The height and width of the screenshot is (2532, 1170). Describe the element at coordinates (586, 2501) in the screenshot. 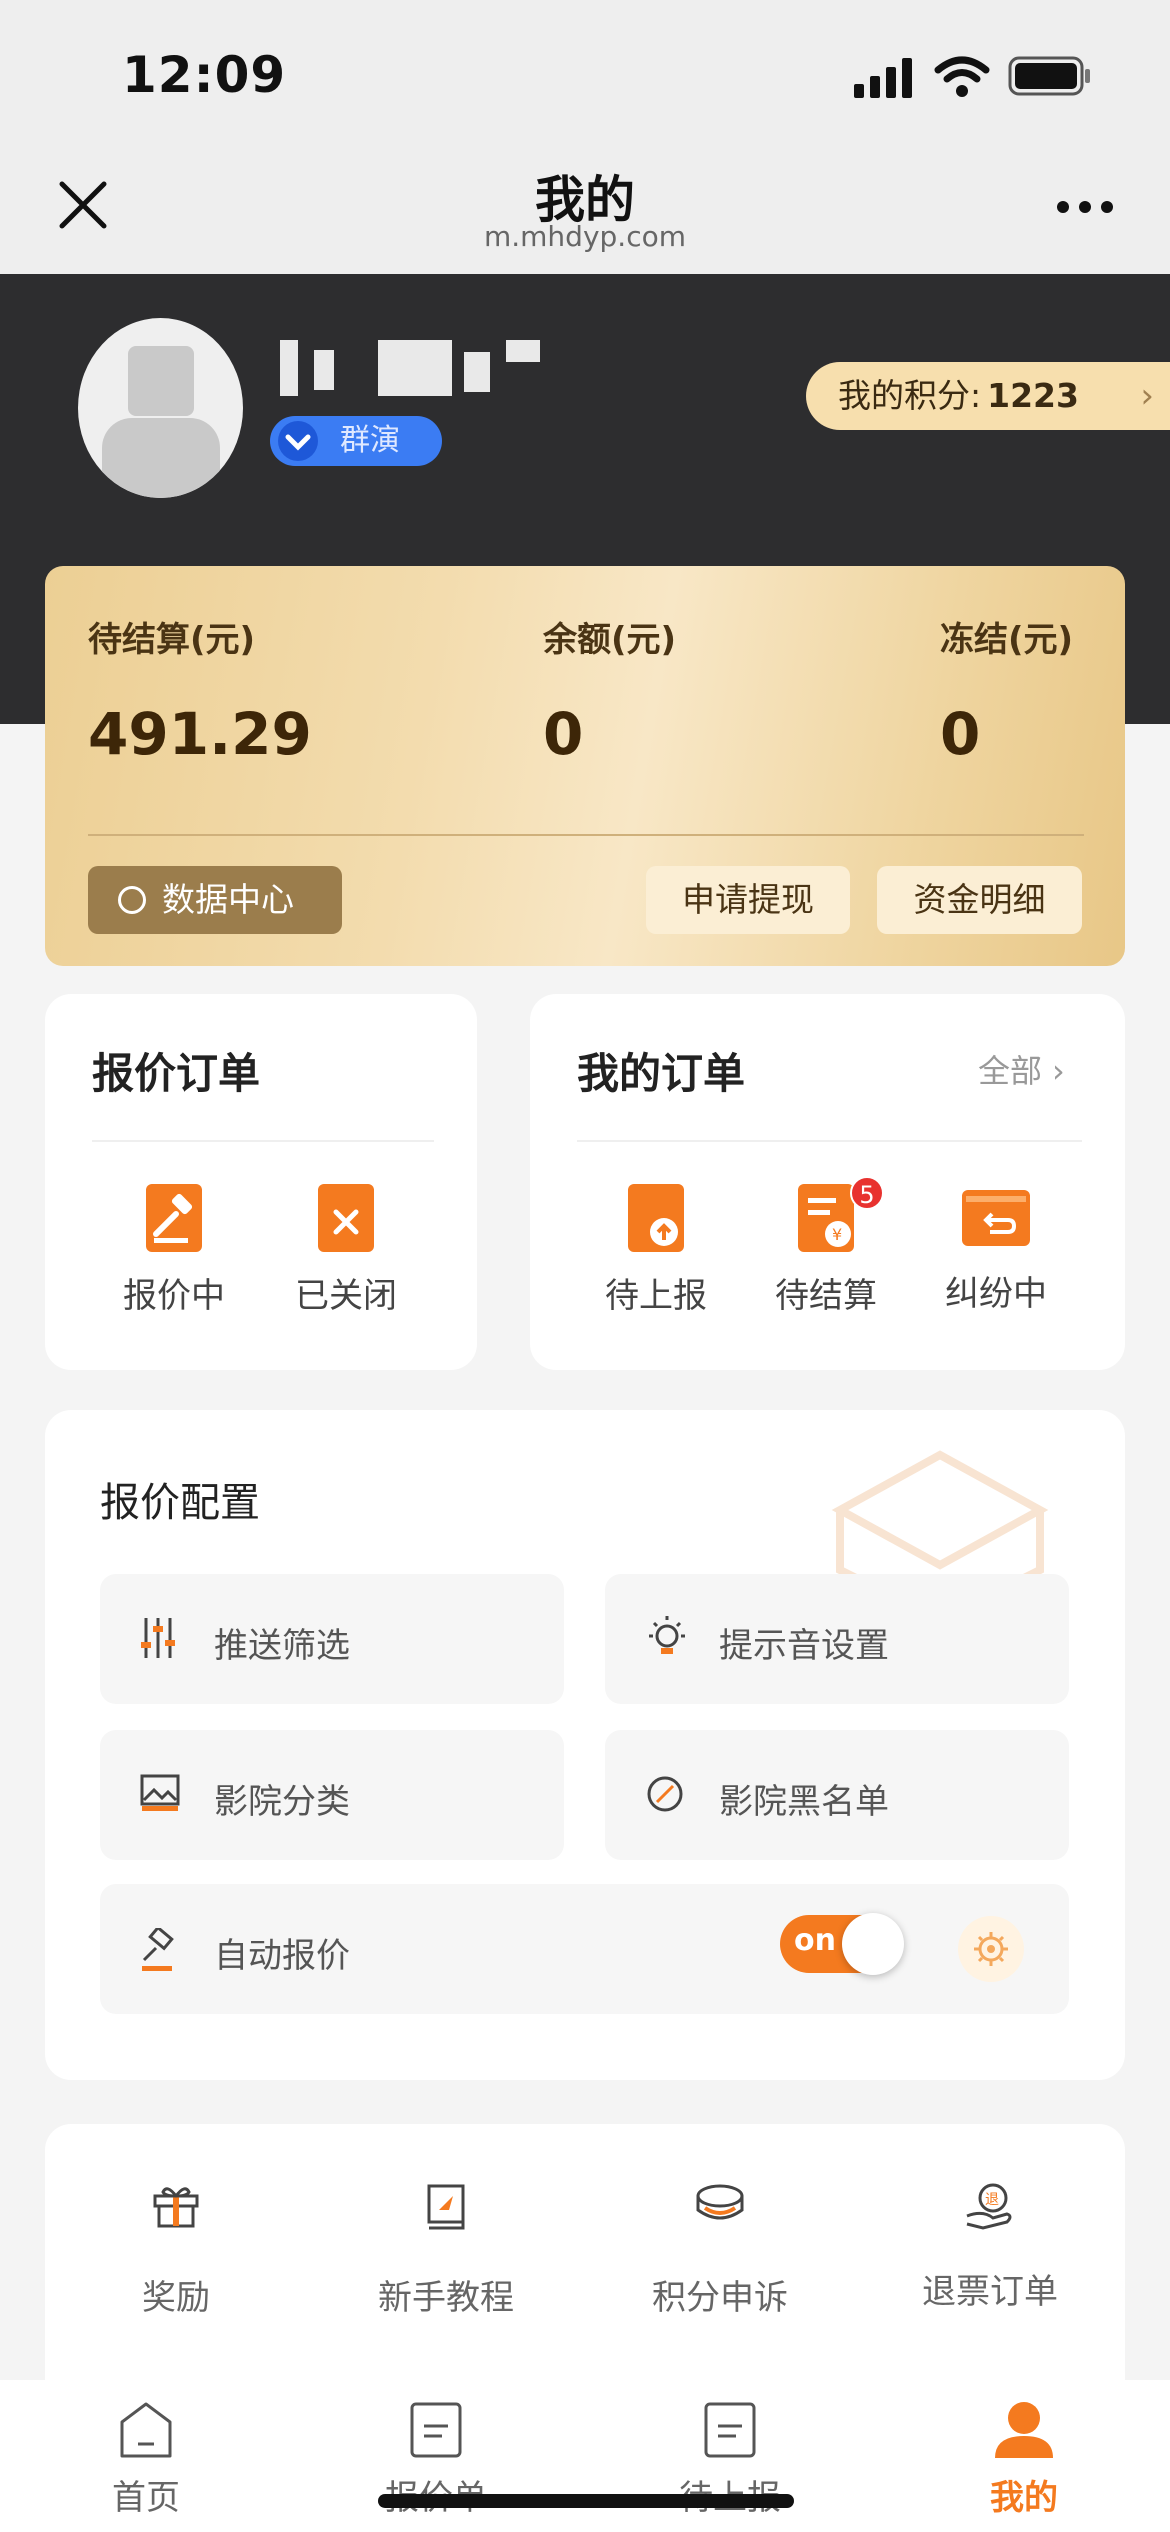

I see `home-indicator` at that location.